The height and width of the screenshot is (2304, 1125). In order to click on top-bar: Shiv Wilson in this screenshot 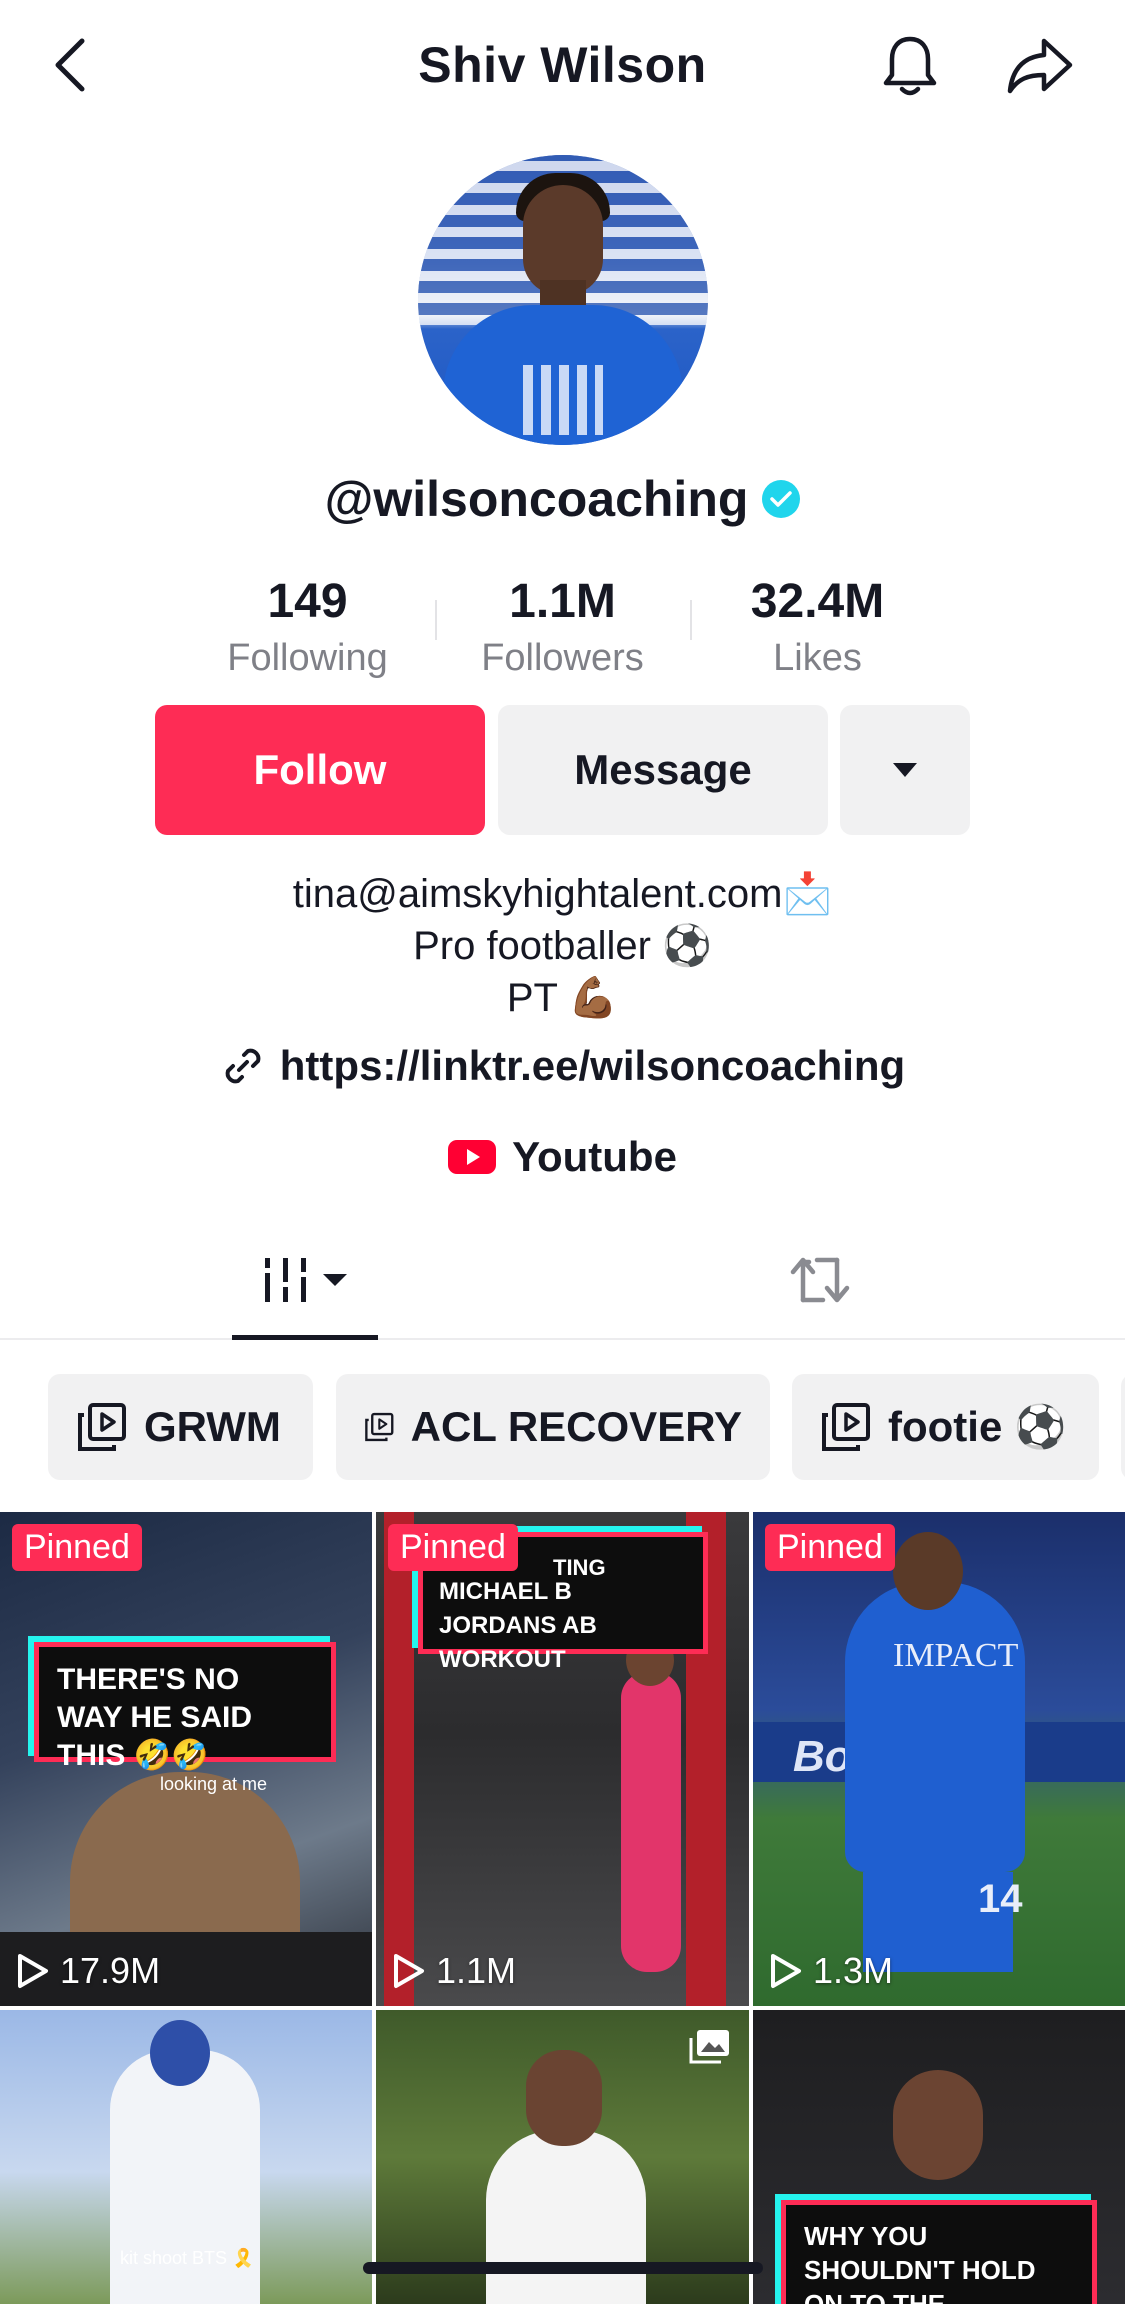, I will do `click(562, 65)`.